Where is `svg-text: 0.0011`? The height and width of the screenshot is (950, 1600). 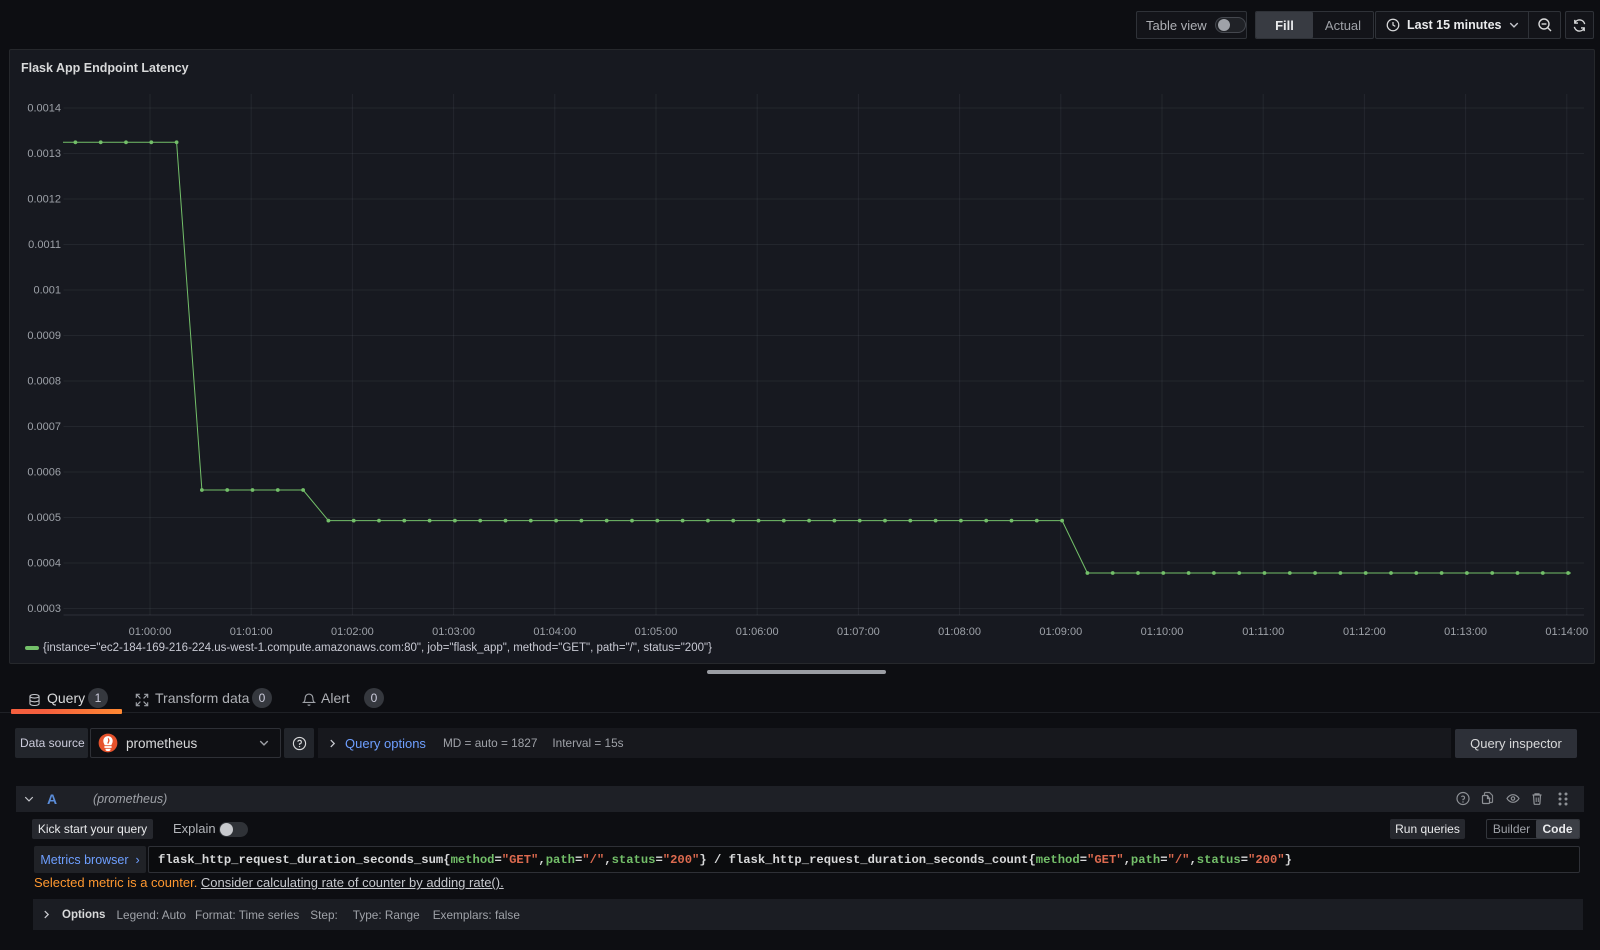 svg-text: 0.0011 is located at coordinates (44, 245).